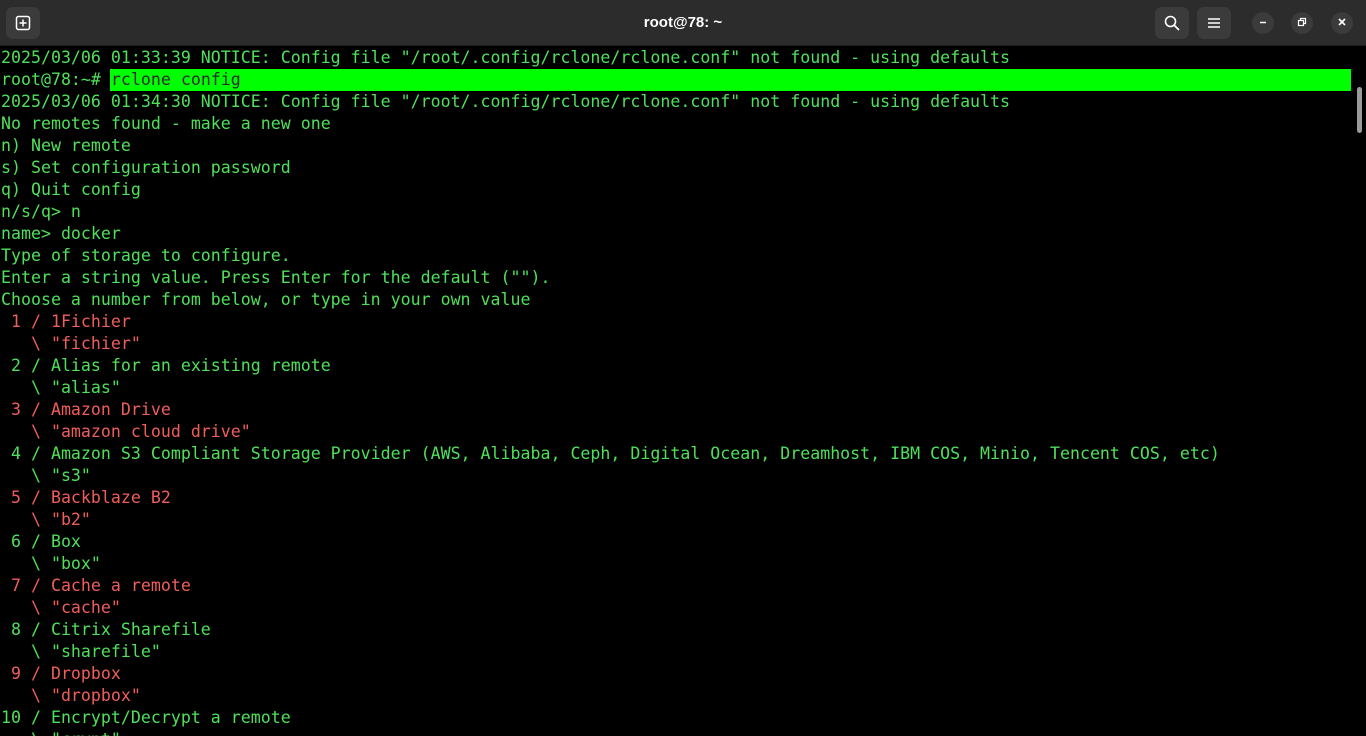  I want to click on terminal-line: 10 / Encrypt/Decrypt a remote, so click(146, 717).